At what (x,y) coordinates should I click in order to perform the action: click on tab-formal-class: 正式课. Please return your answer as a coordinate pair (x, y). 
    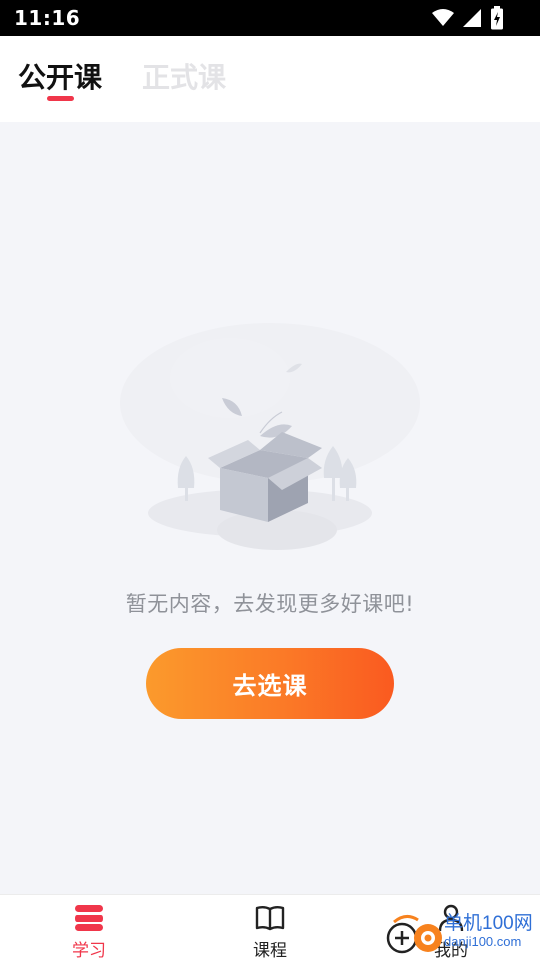
    Looking at the image, I should click on (184, 76).